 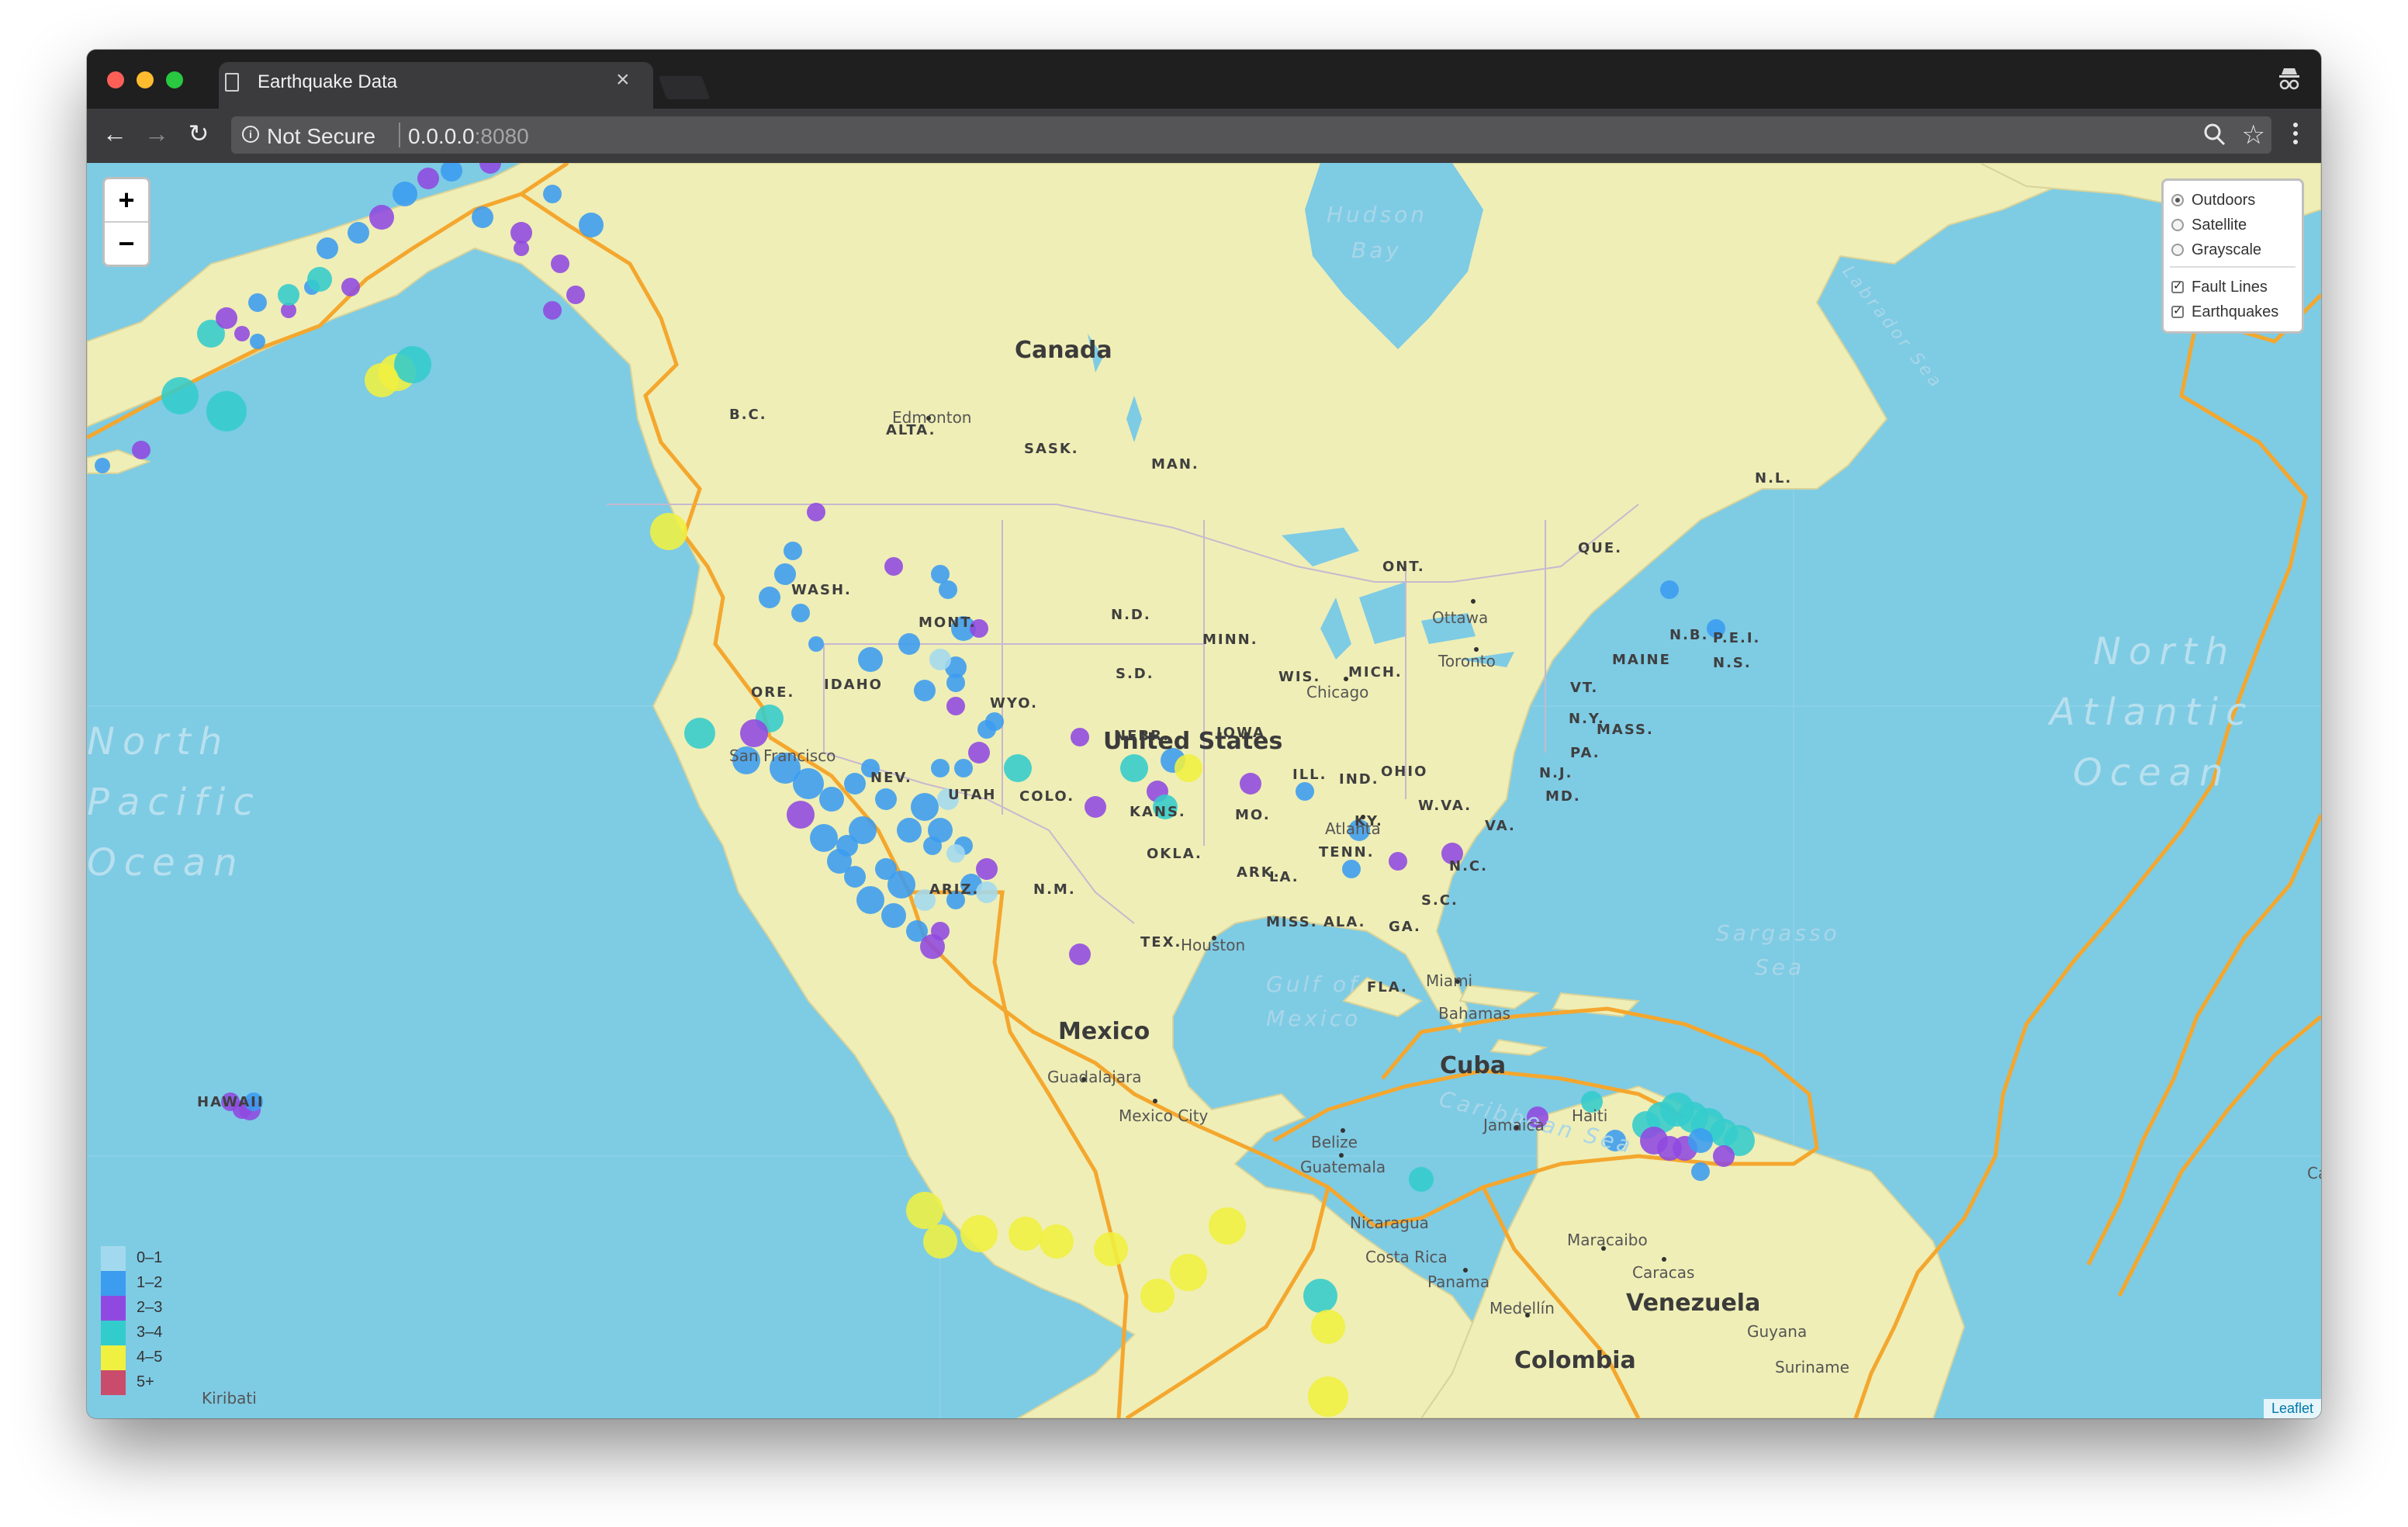 I want to click on zoom-in-button: +, so click(x=127, y=201).